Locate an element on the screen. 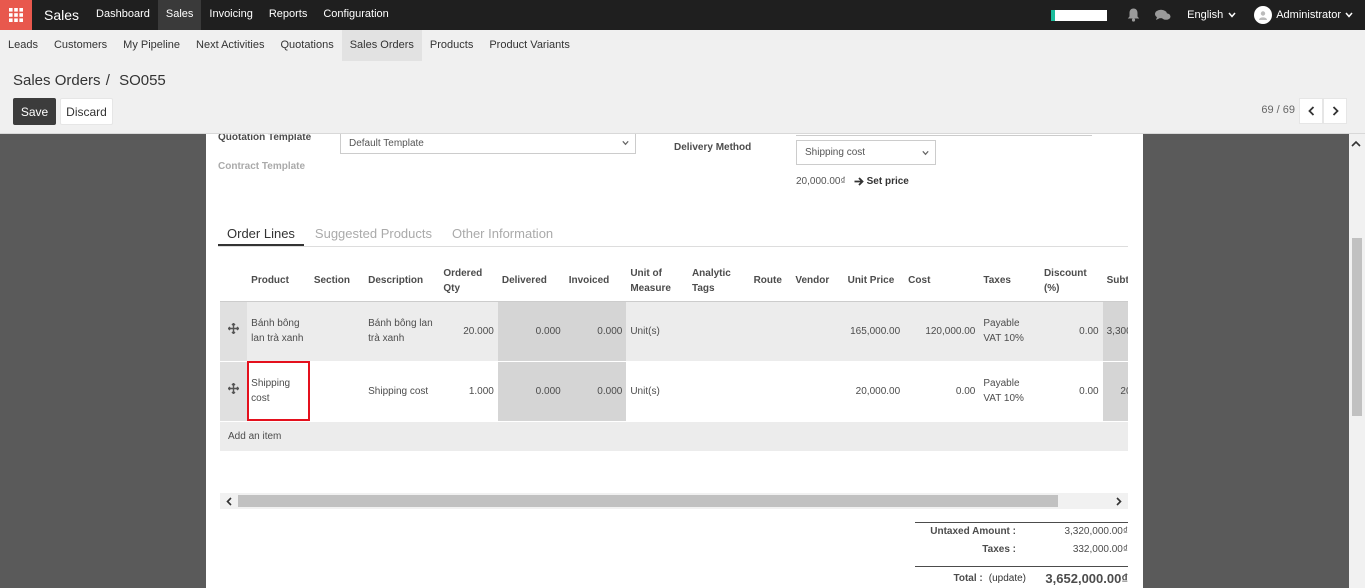 The image size is (1365, 588). cell-ordered-qty: 20.000 is located at coordinates (468, 331).